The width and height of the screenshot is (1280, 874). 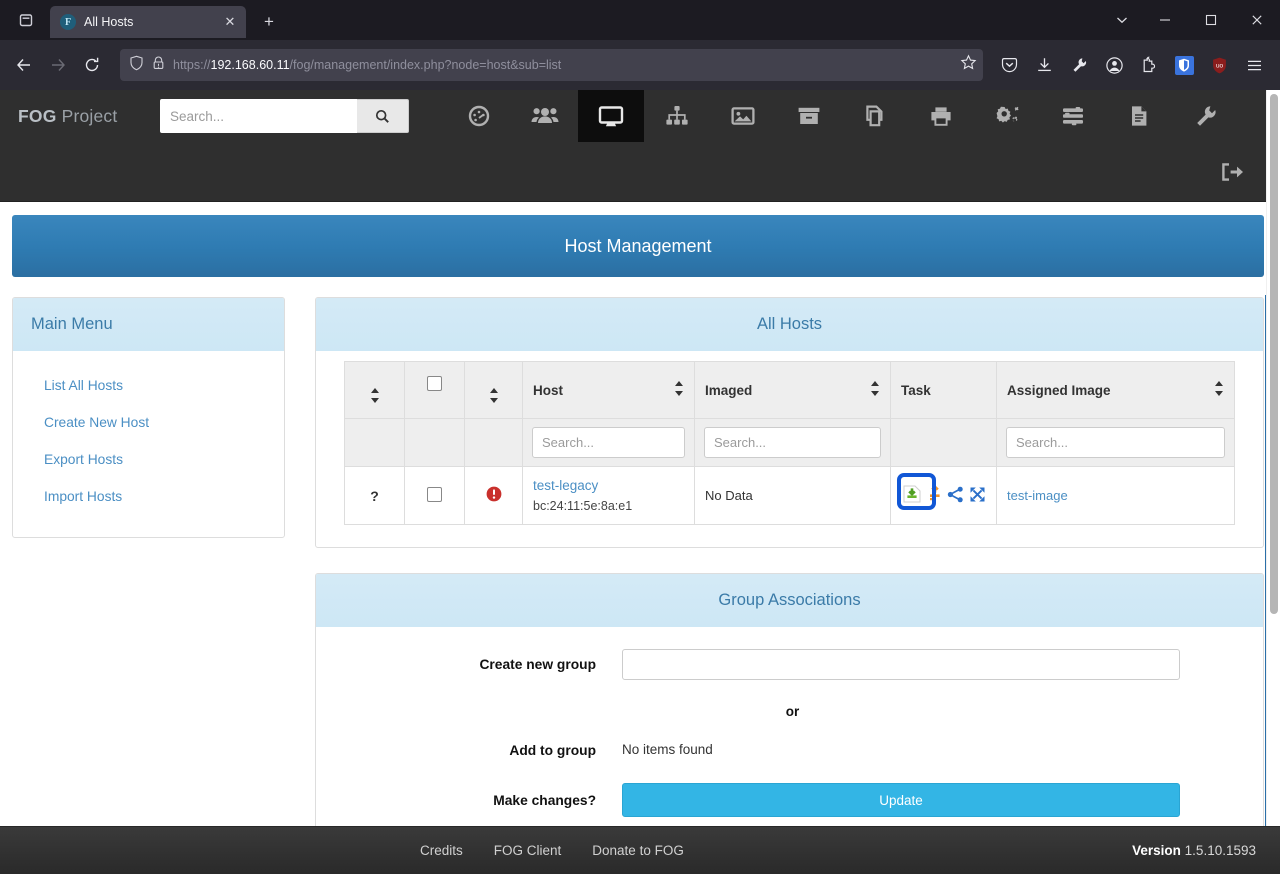 I want to click on col-task-label: Task, so click(x=916, y=390).